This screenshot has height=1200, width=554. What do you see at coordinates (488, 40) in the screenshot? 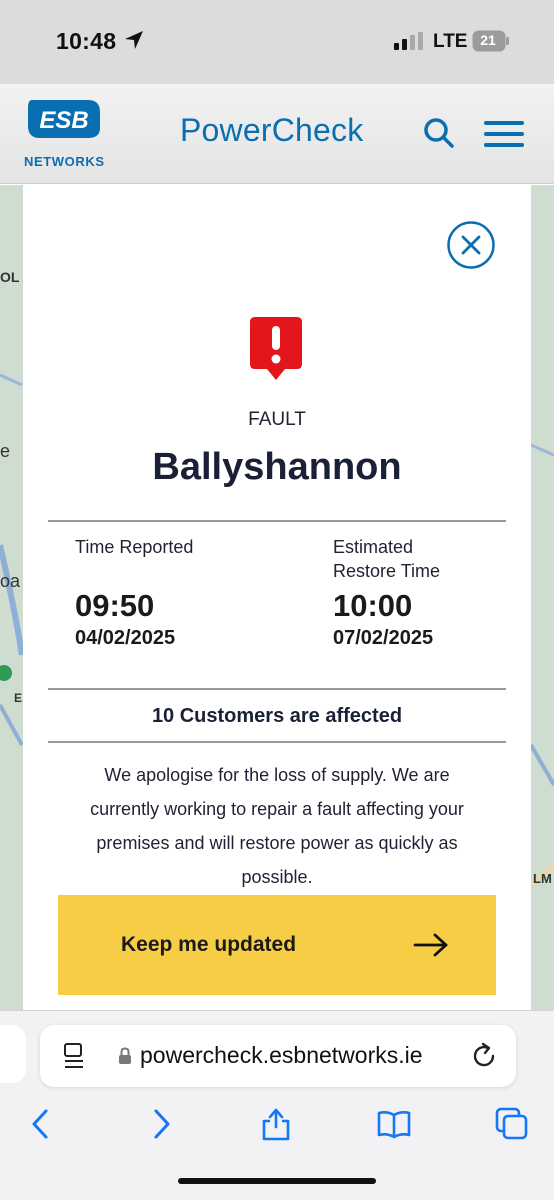
I see `battery-level: 21` at bounding box center [488, 40].